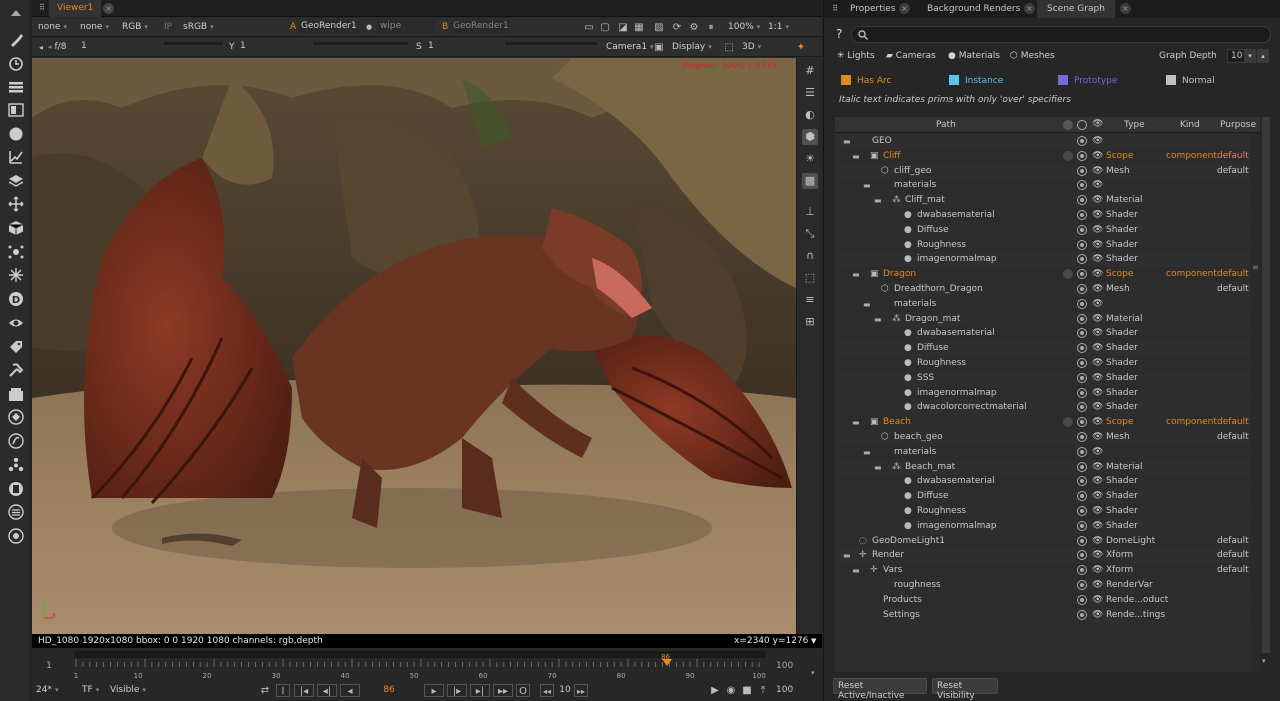 Image resolution: width=1280 pixels, height=701 pixels. What do you see at coordinates (810, 278) in the screenshot?
I see `marquee-icon: ⬚` at bounding box center [810, 278].